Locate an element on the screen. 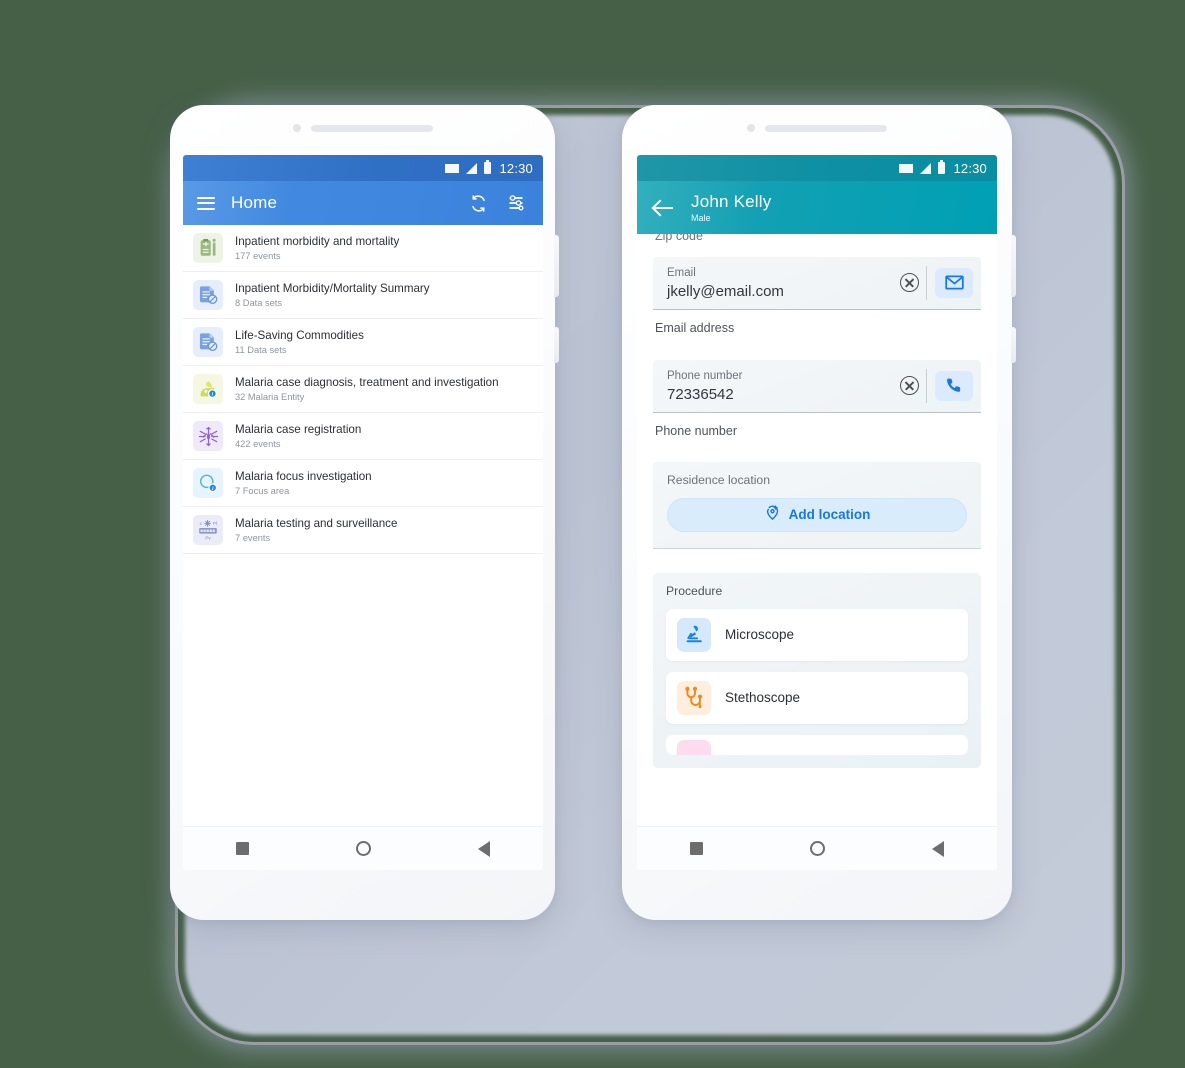  list-item: Malaria case registration 422 events is located at coordinates (363, 436).